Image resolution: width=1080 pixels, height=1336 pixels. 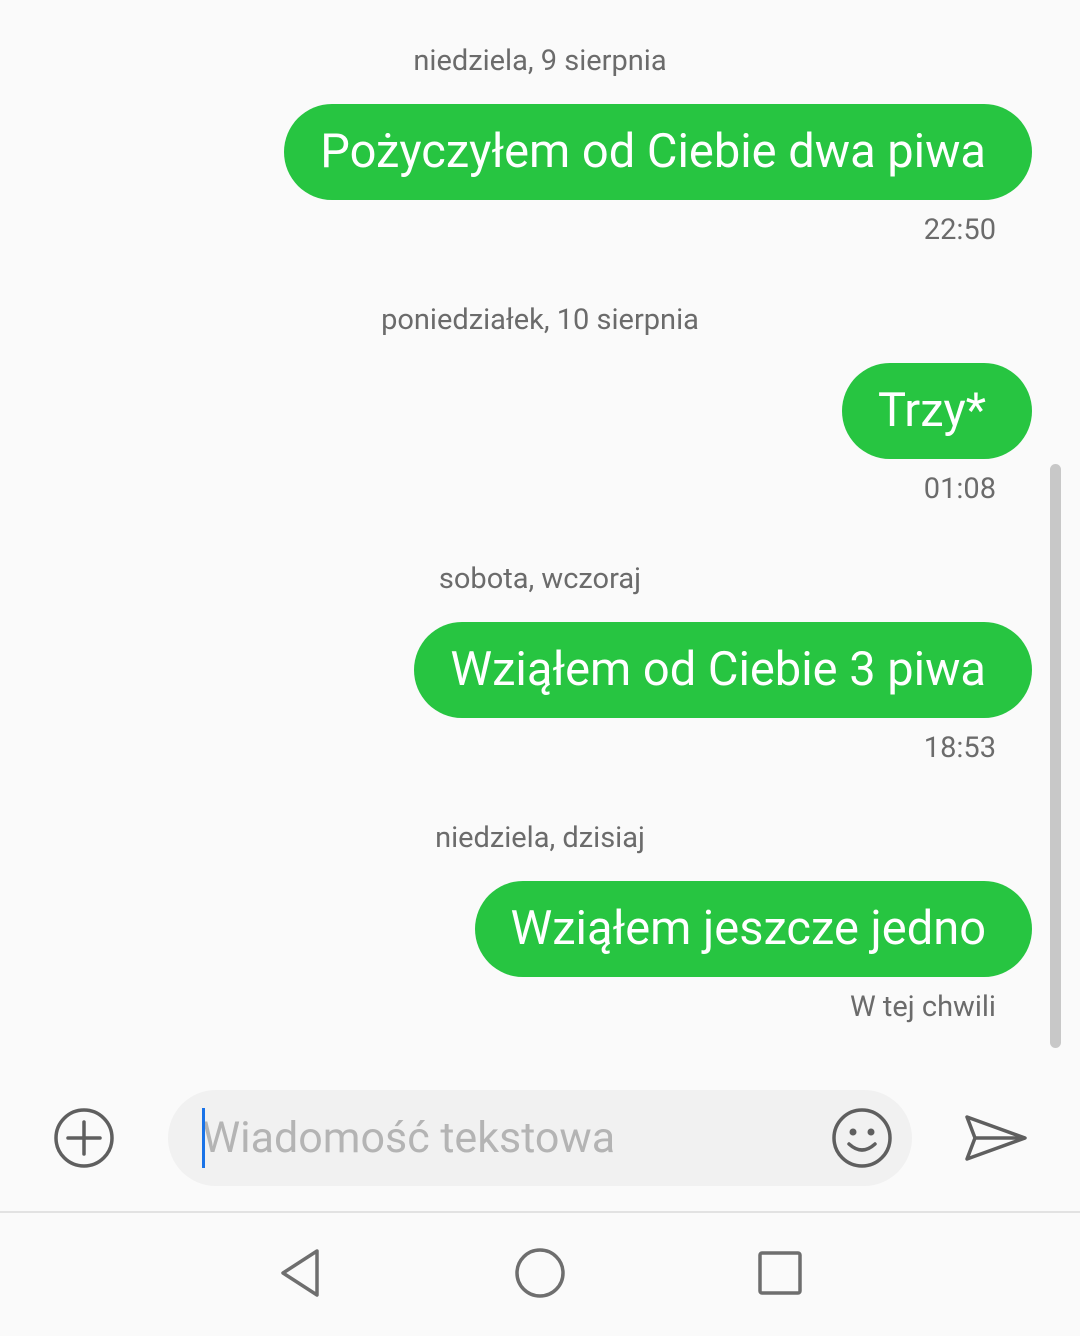 I want to click on message-composer, so click(x=540, y=1140).